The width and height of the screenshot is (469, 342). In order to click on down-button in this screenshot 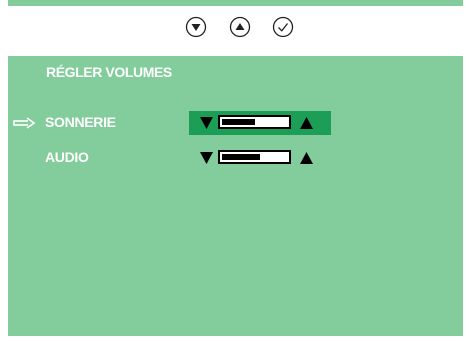, I will do `click(196, 27)`.